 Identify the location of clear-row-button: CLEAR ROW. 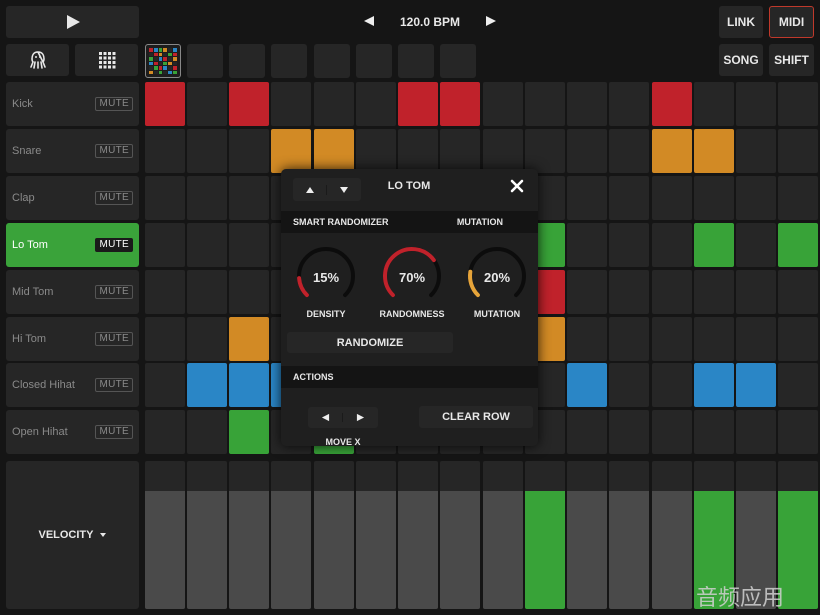
(476, 417).